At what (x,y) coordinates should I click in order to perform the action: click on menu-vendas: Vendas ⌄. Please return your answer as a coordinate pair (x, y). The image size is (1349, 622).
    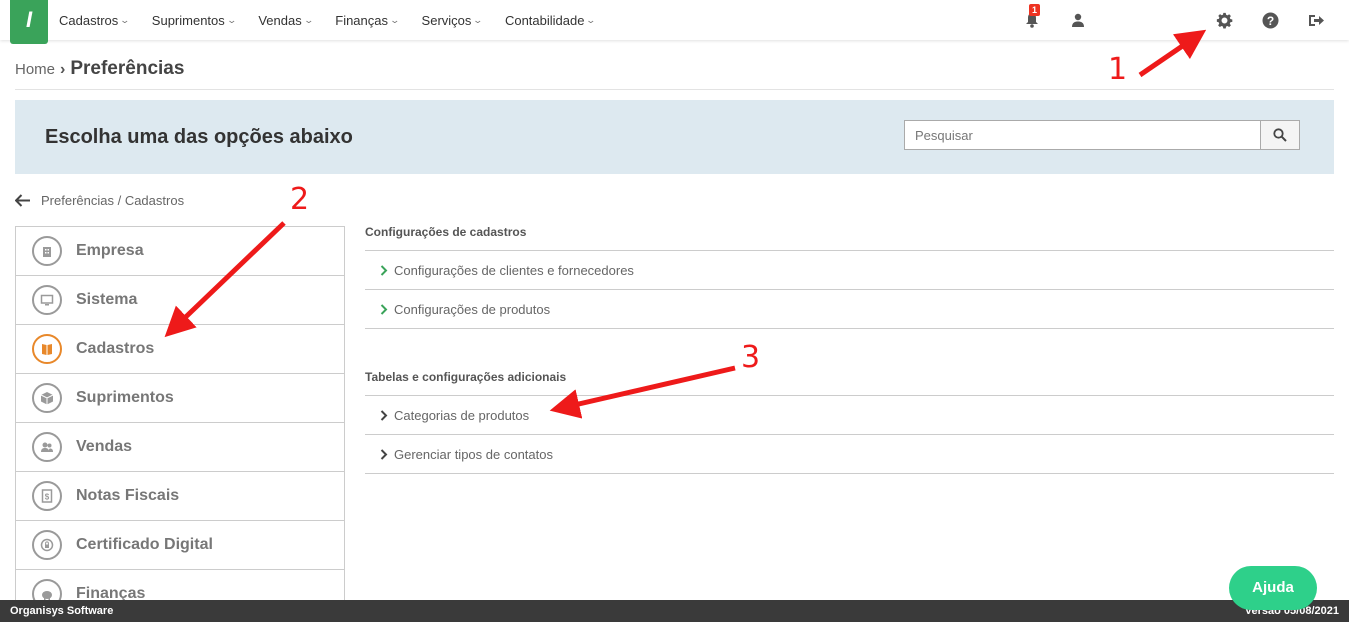
    Looking at the image, I should click on (286, 20).